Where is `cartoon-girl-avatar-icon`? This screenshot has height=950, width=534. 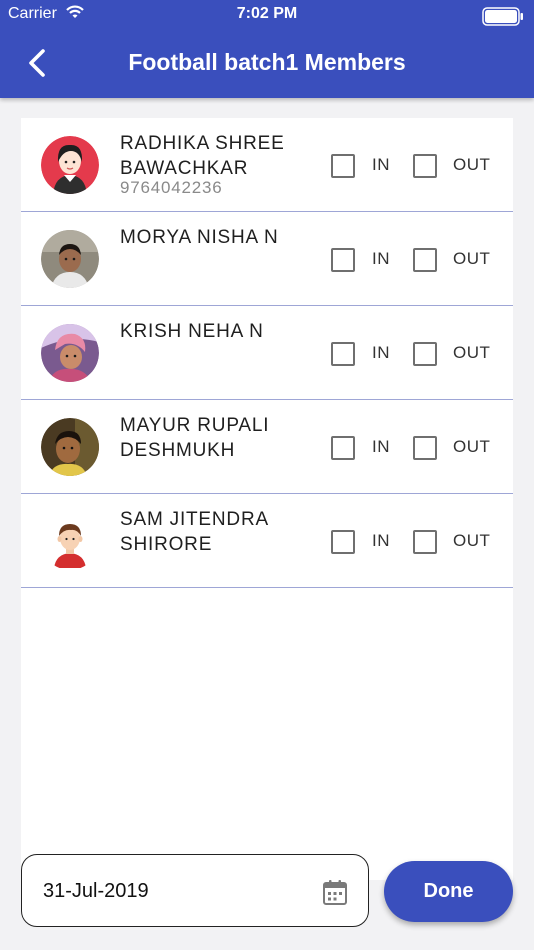
cartoon-girl-avatar-icon is located at coordinates (70, 165).